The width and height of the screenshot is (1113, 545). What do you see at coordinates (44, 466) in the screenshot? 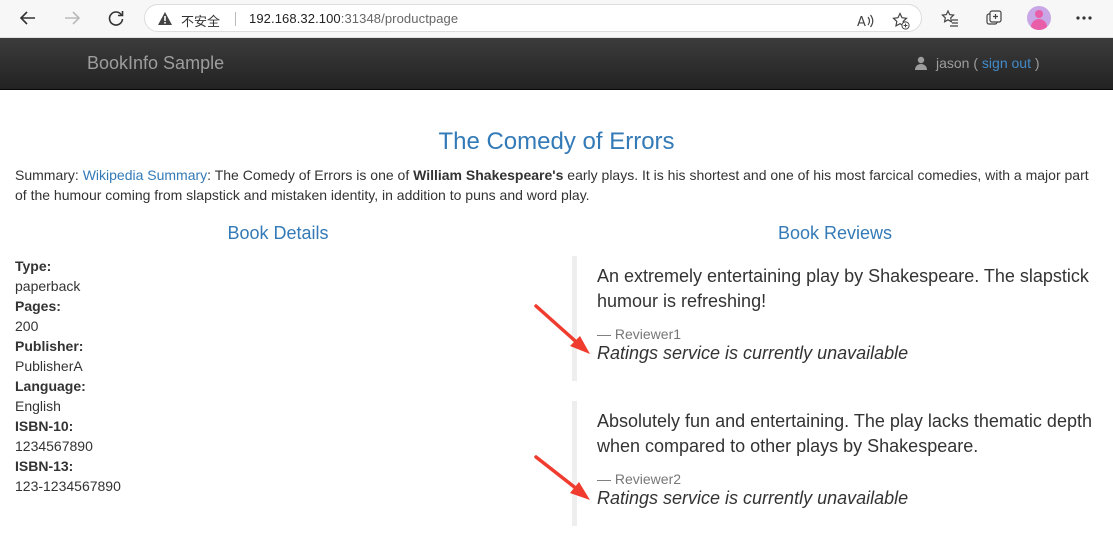
I see `detail-label-isbn13: ISBN-13:` at bounding box center [44, 466].